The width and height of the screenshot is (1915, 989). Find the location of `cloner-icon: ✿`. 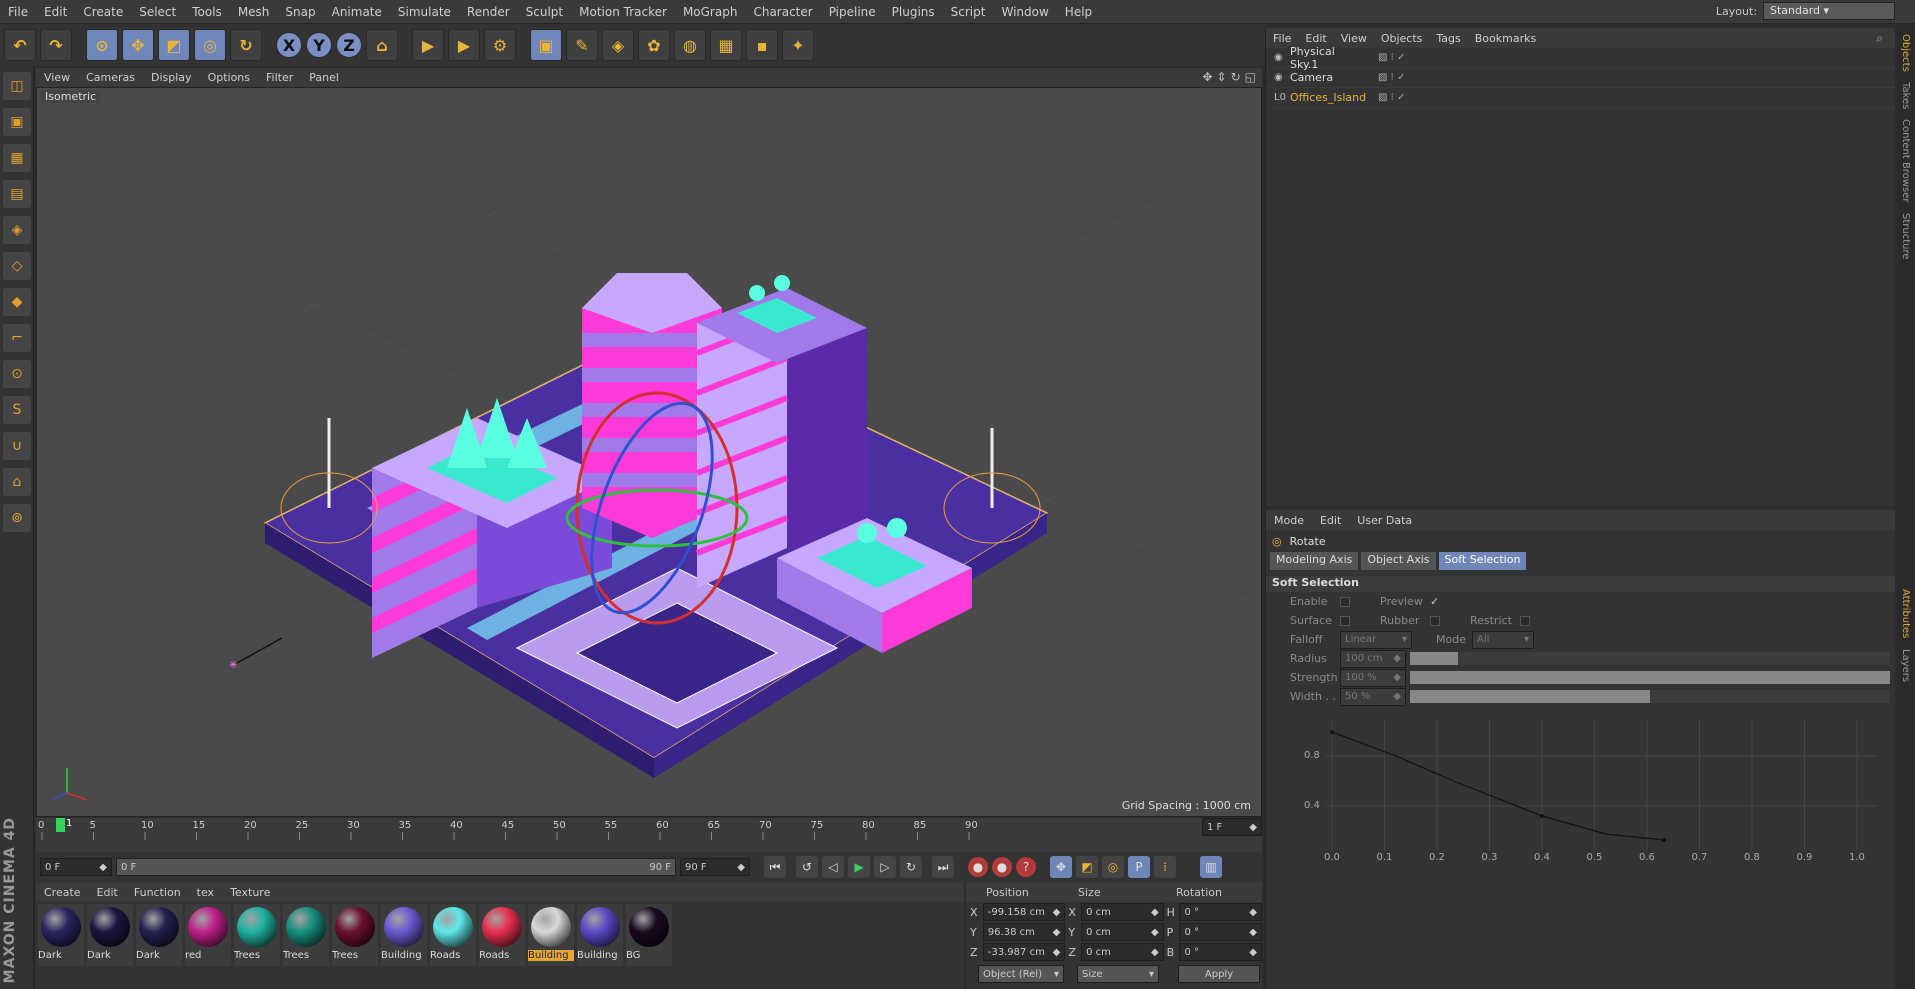

cloner-icon: ✿ is located at coordinates (654, 45).